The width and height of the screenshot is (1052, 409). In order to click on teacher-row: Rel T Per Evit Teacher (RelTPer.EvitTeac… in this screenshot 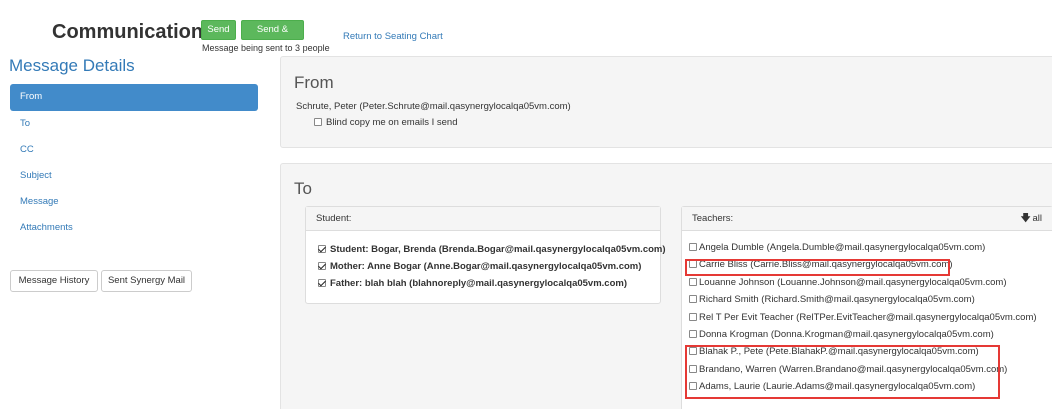, I will do `click(870, 317)`.